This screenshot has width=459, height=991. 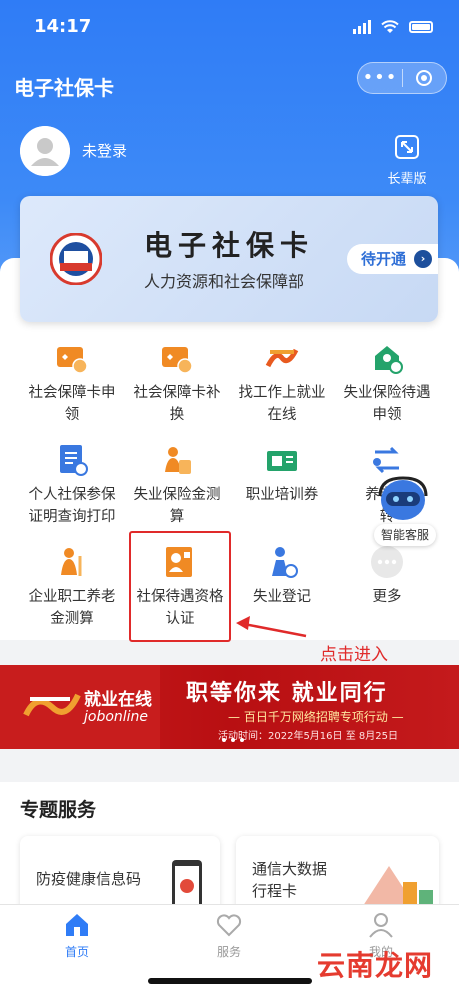 What do you see at coordinates (383, 259) in the screenshot?
I see `activate-label: 待开通` at bounding box center [383, 259].